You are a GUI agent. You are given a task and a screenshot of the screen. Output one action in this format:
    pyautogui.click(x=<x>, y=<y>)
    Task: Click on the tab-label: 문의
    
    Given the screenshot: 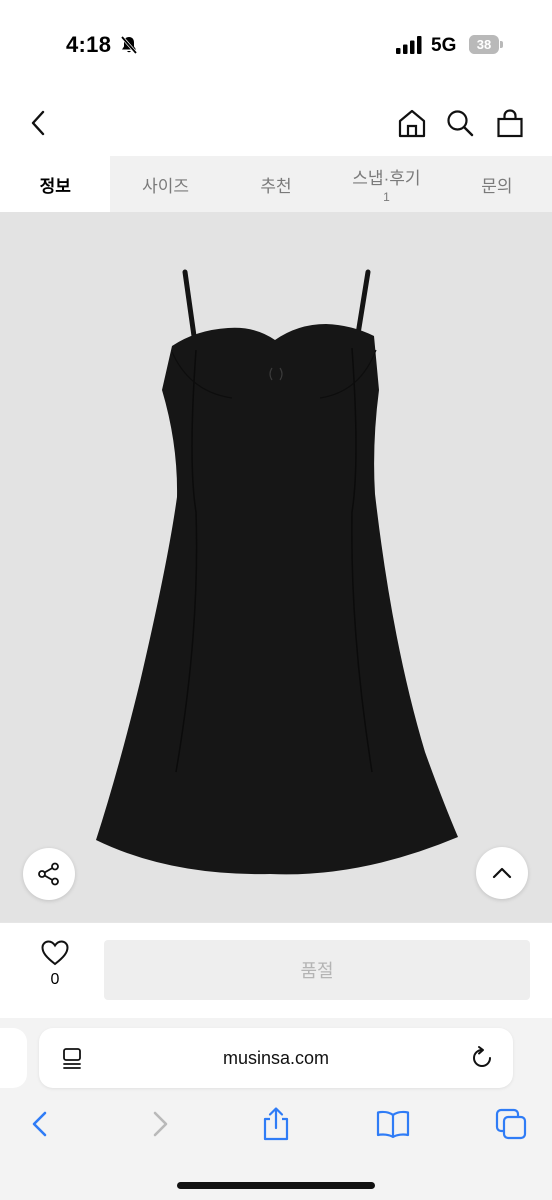 What is the action you would take?
    pyautogui.click(x=497, y=186)
    